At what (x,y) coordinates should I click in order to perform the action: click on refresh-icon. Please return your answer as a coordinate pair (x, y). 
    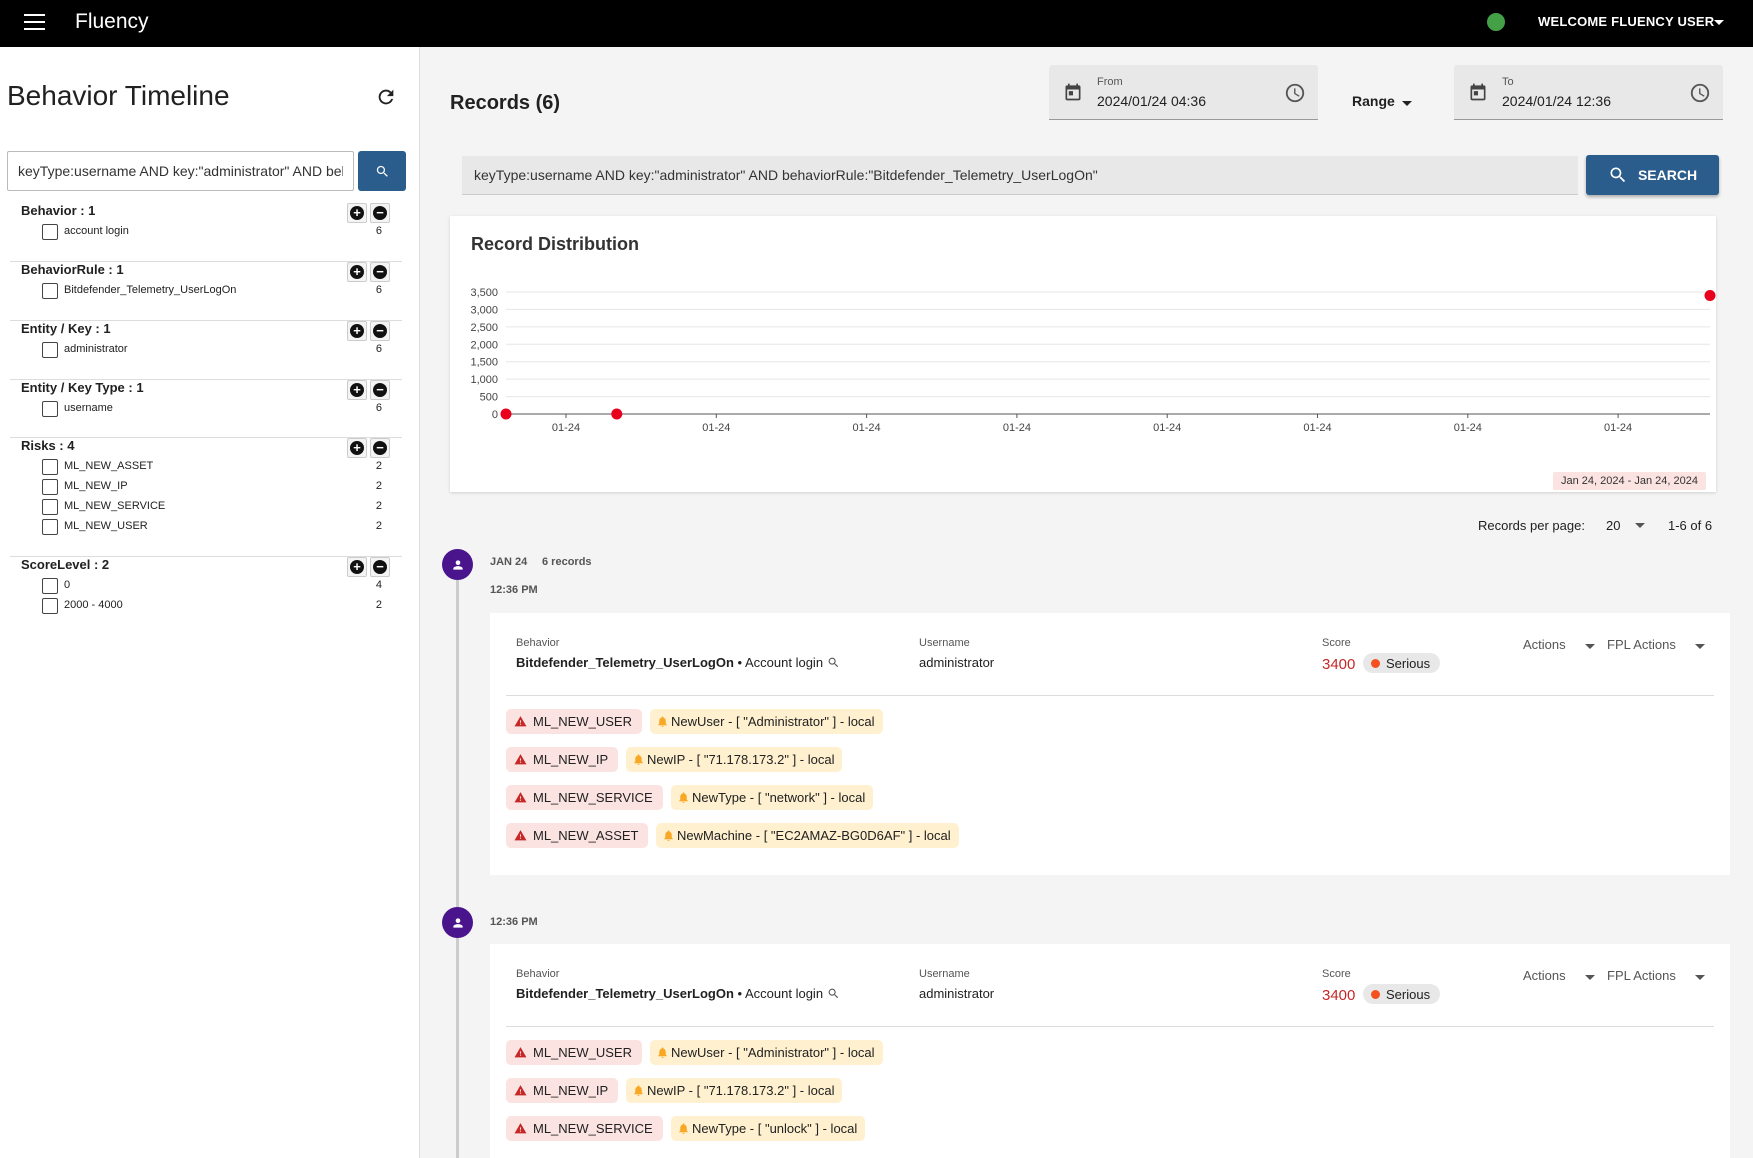
    Looking at the image, I should click on (386, 97).